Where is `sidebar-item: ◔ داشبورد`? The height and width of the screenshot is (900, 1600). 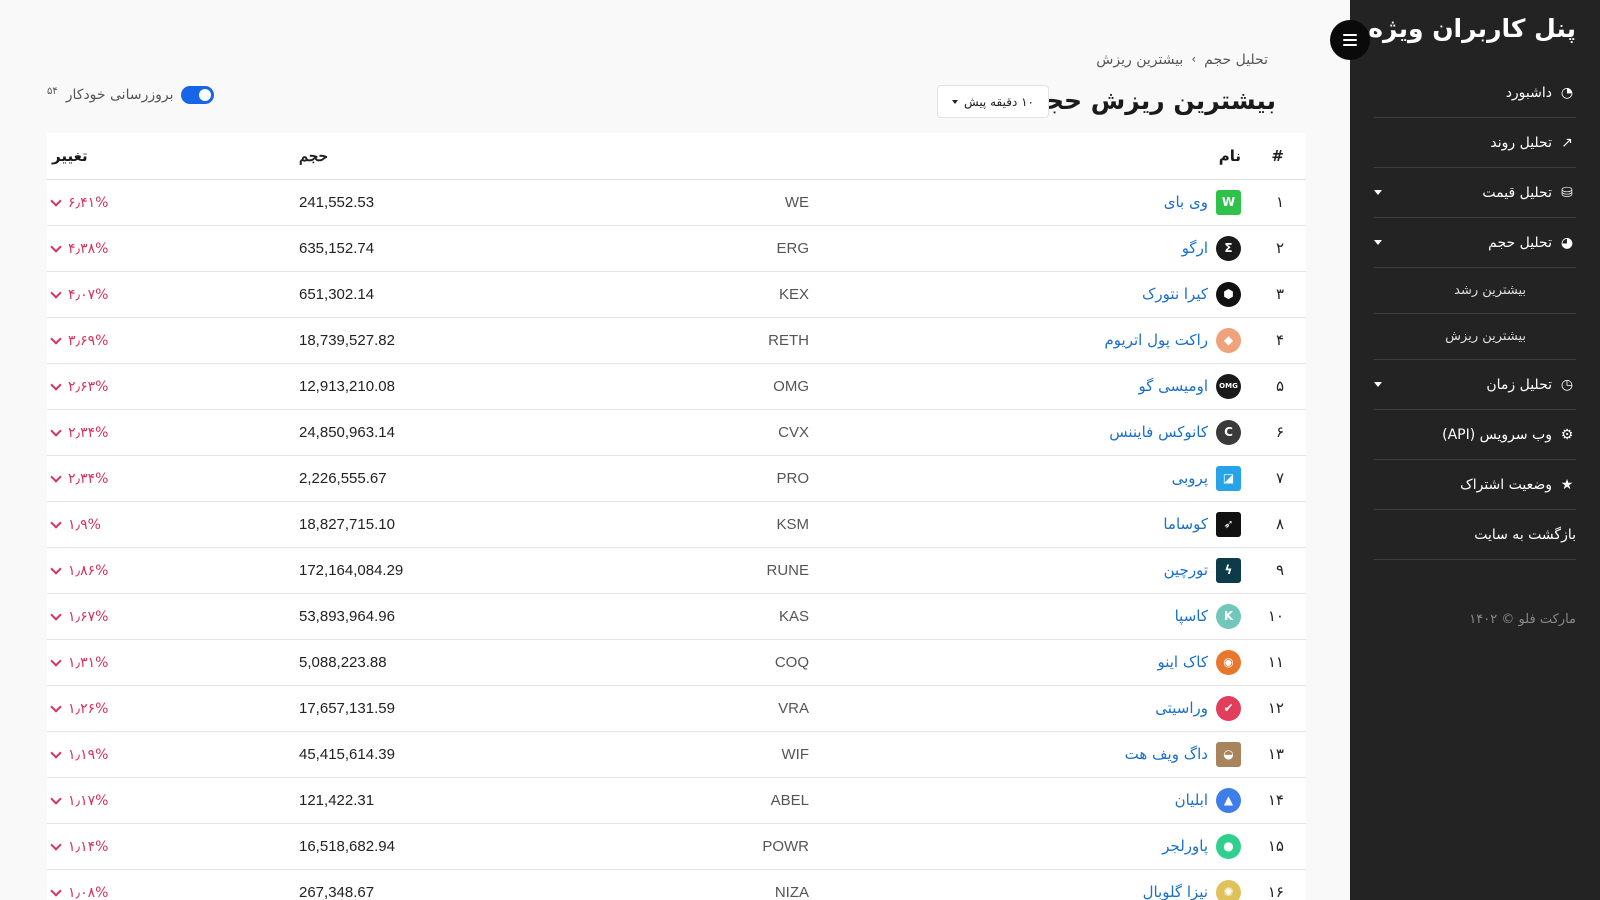 sidebar-item: ◔ داشبورد is located at coordinates (1475, 93).